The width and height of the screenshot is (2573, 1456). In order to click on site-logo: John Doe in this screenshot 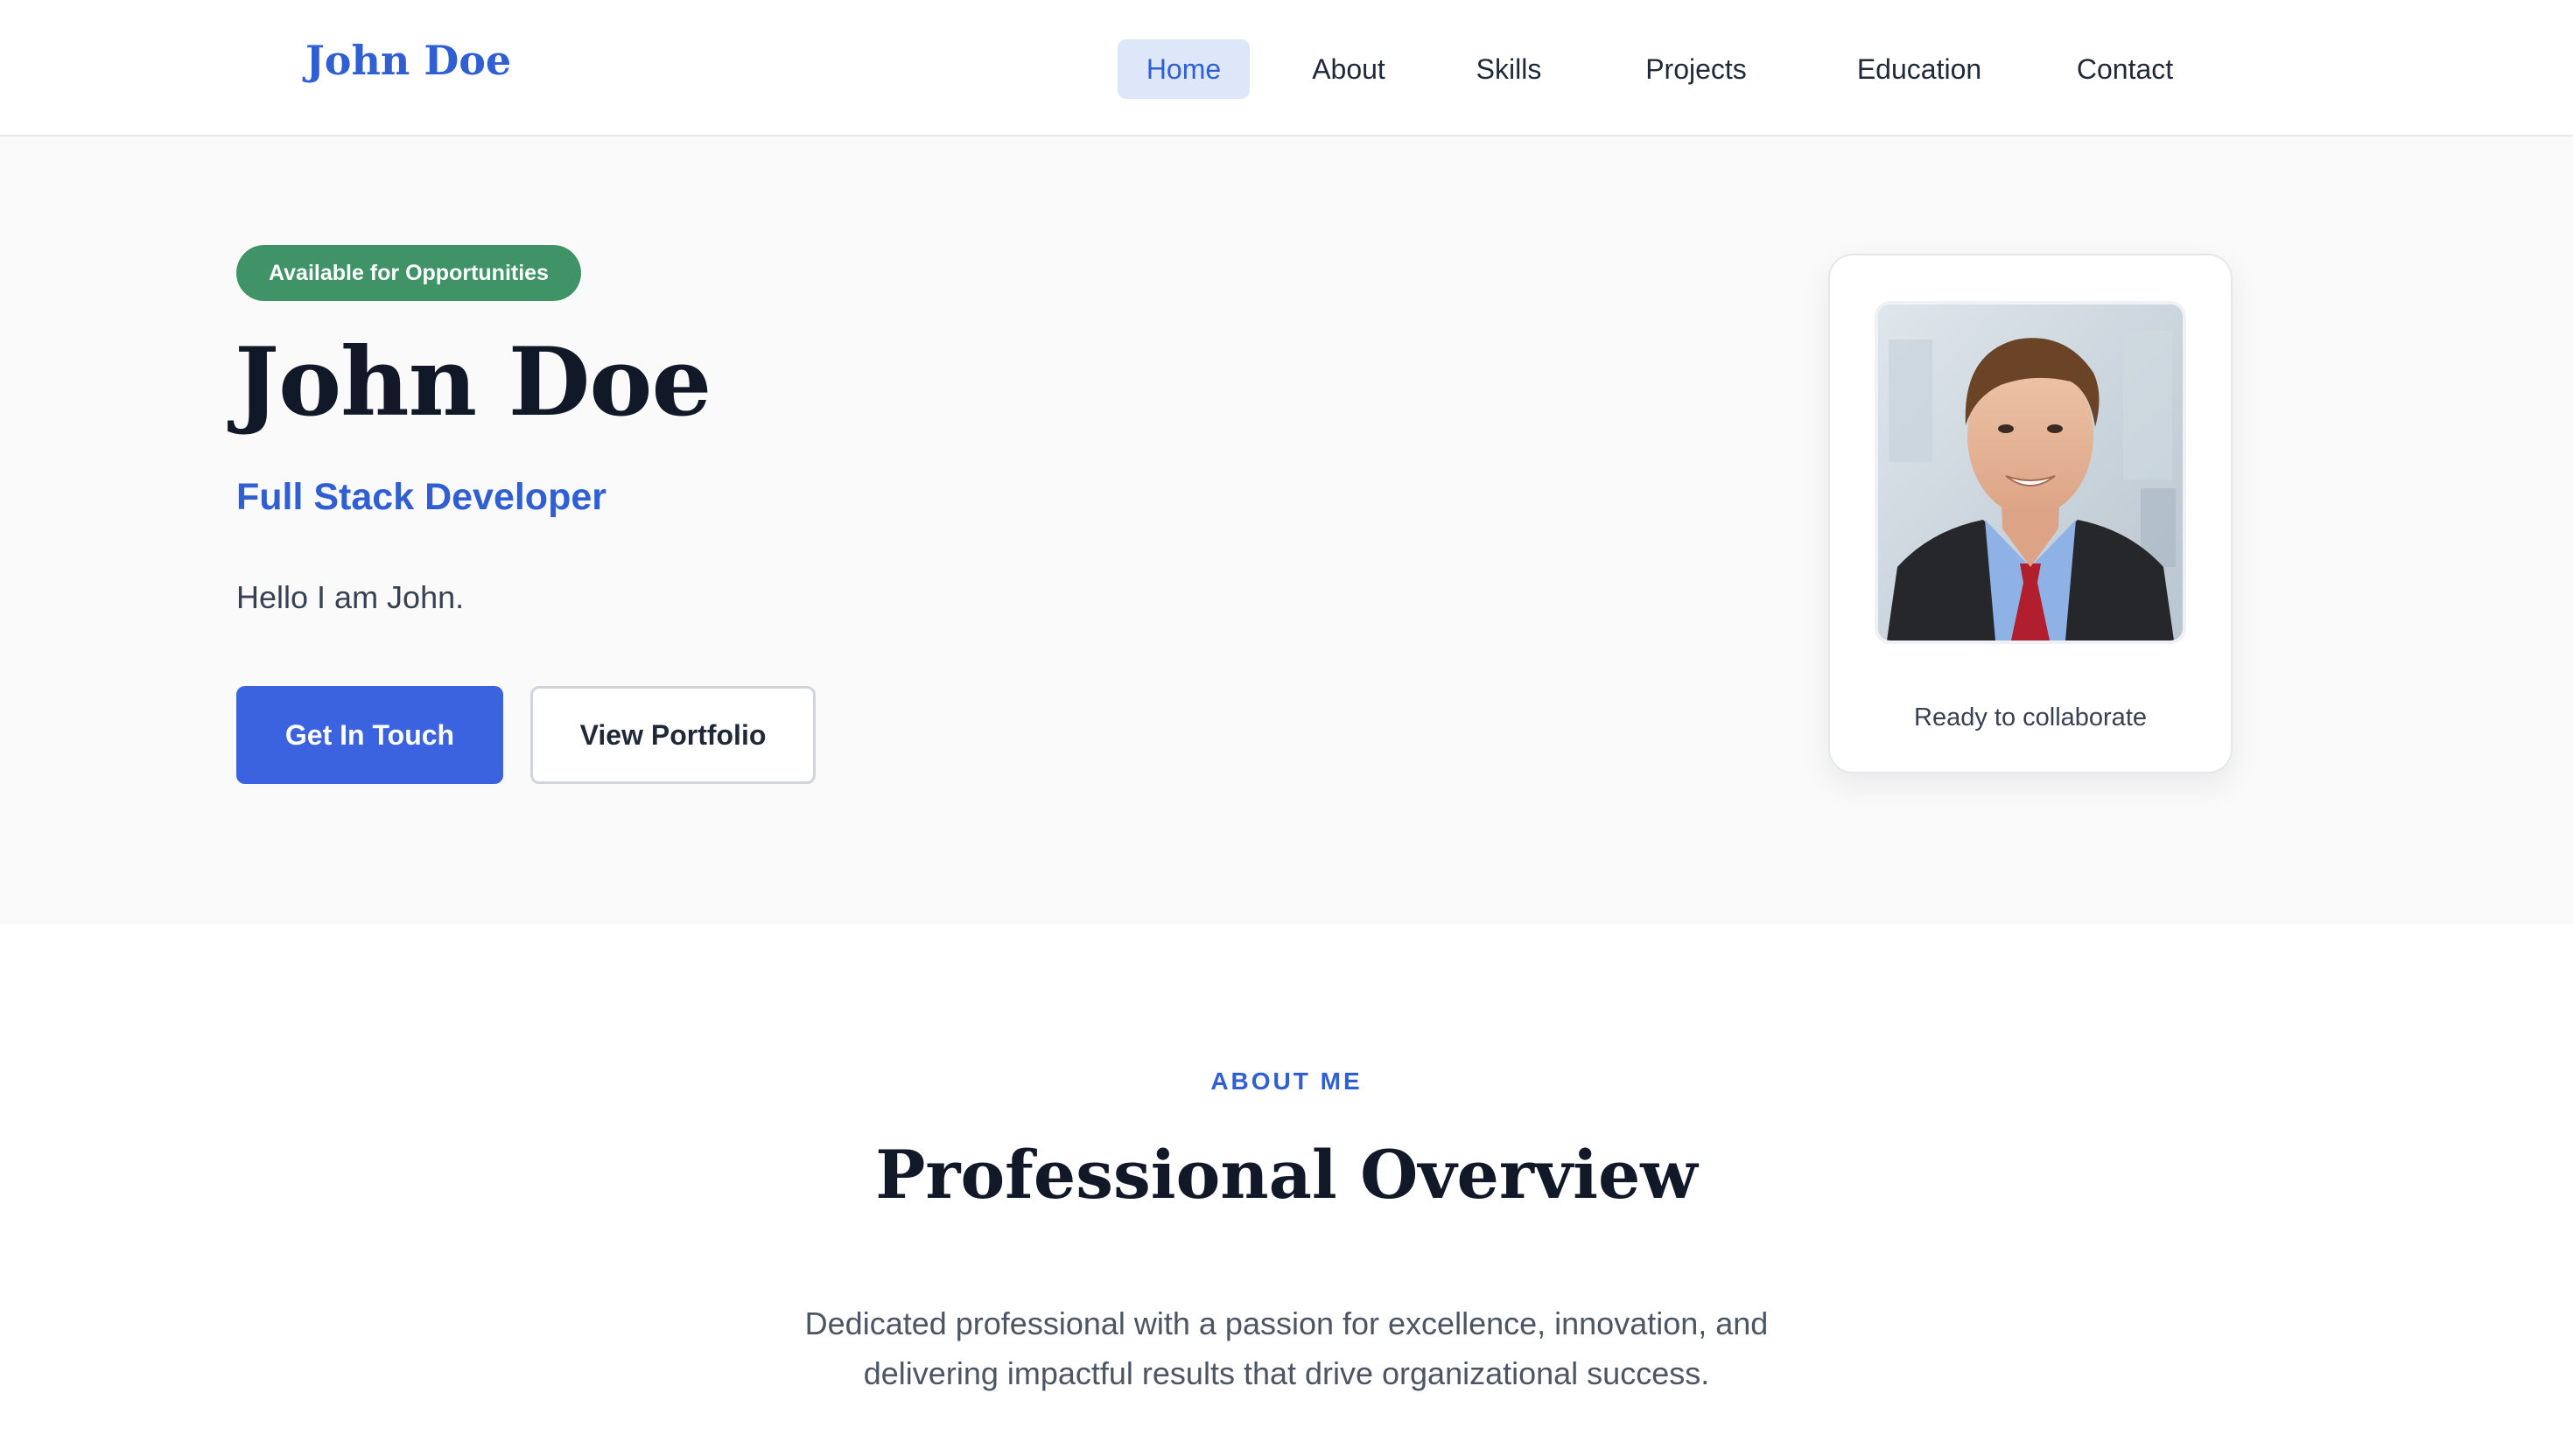, I will do `click(408, 60)`.